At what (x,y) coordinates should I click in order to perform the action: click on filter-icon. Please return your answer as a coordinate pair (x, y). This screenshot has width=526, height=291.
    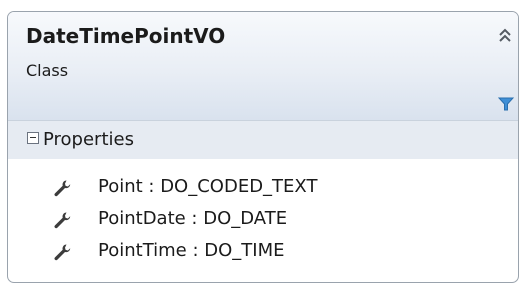
    Looking at the image, I should click on (506, 103).